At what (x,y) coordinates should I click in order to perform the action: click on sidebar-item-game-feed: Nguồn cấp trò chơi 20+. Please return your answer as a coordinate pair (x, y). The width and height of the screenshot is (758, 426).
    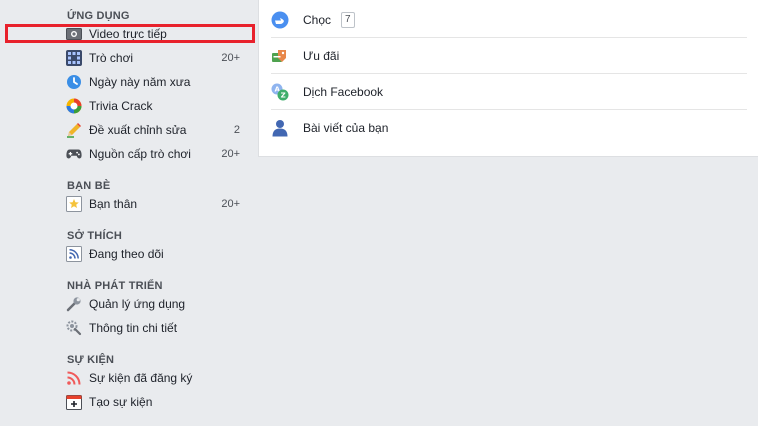
    Looking at the image, I should click on (154, 154).